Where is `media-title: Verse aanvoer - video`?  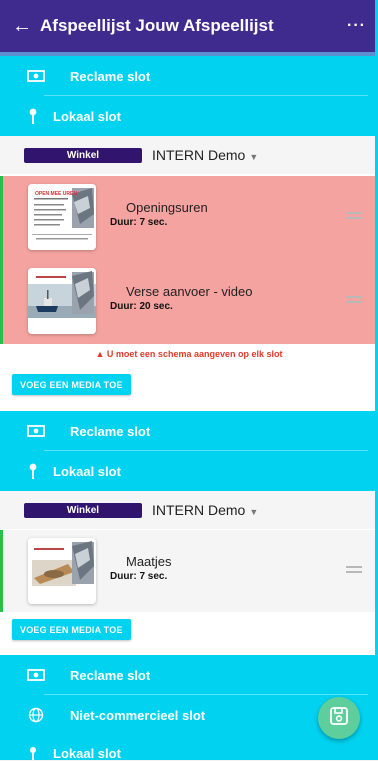
media-title: Verse aanvoer - video is located at coordinates (189, 291).